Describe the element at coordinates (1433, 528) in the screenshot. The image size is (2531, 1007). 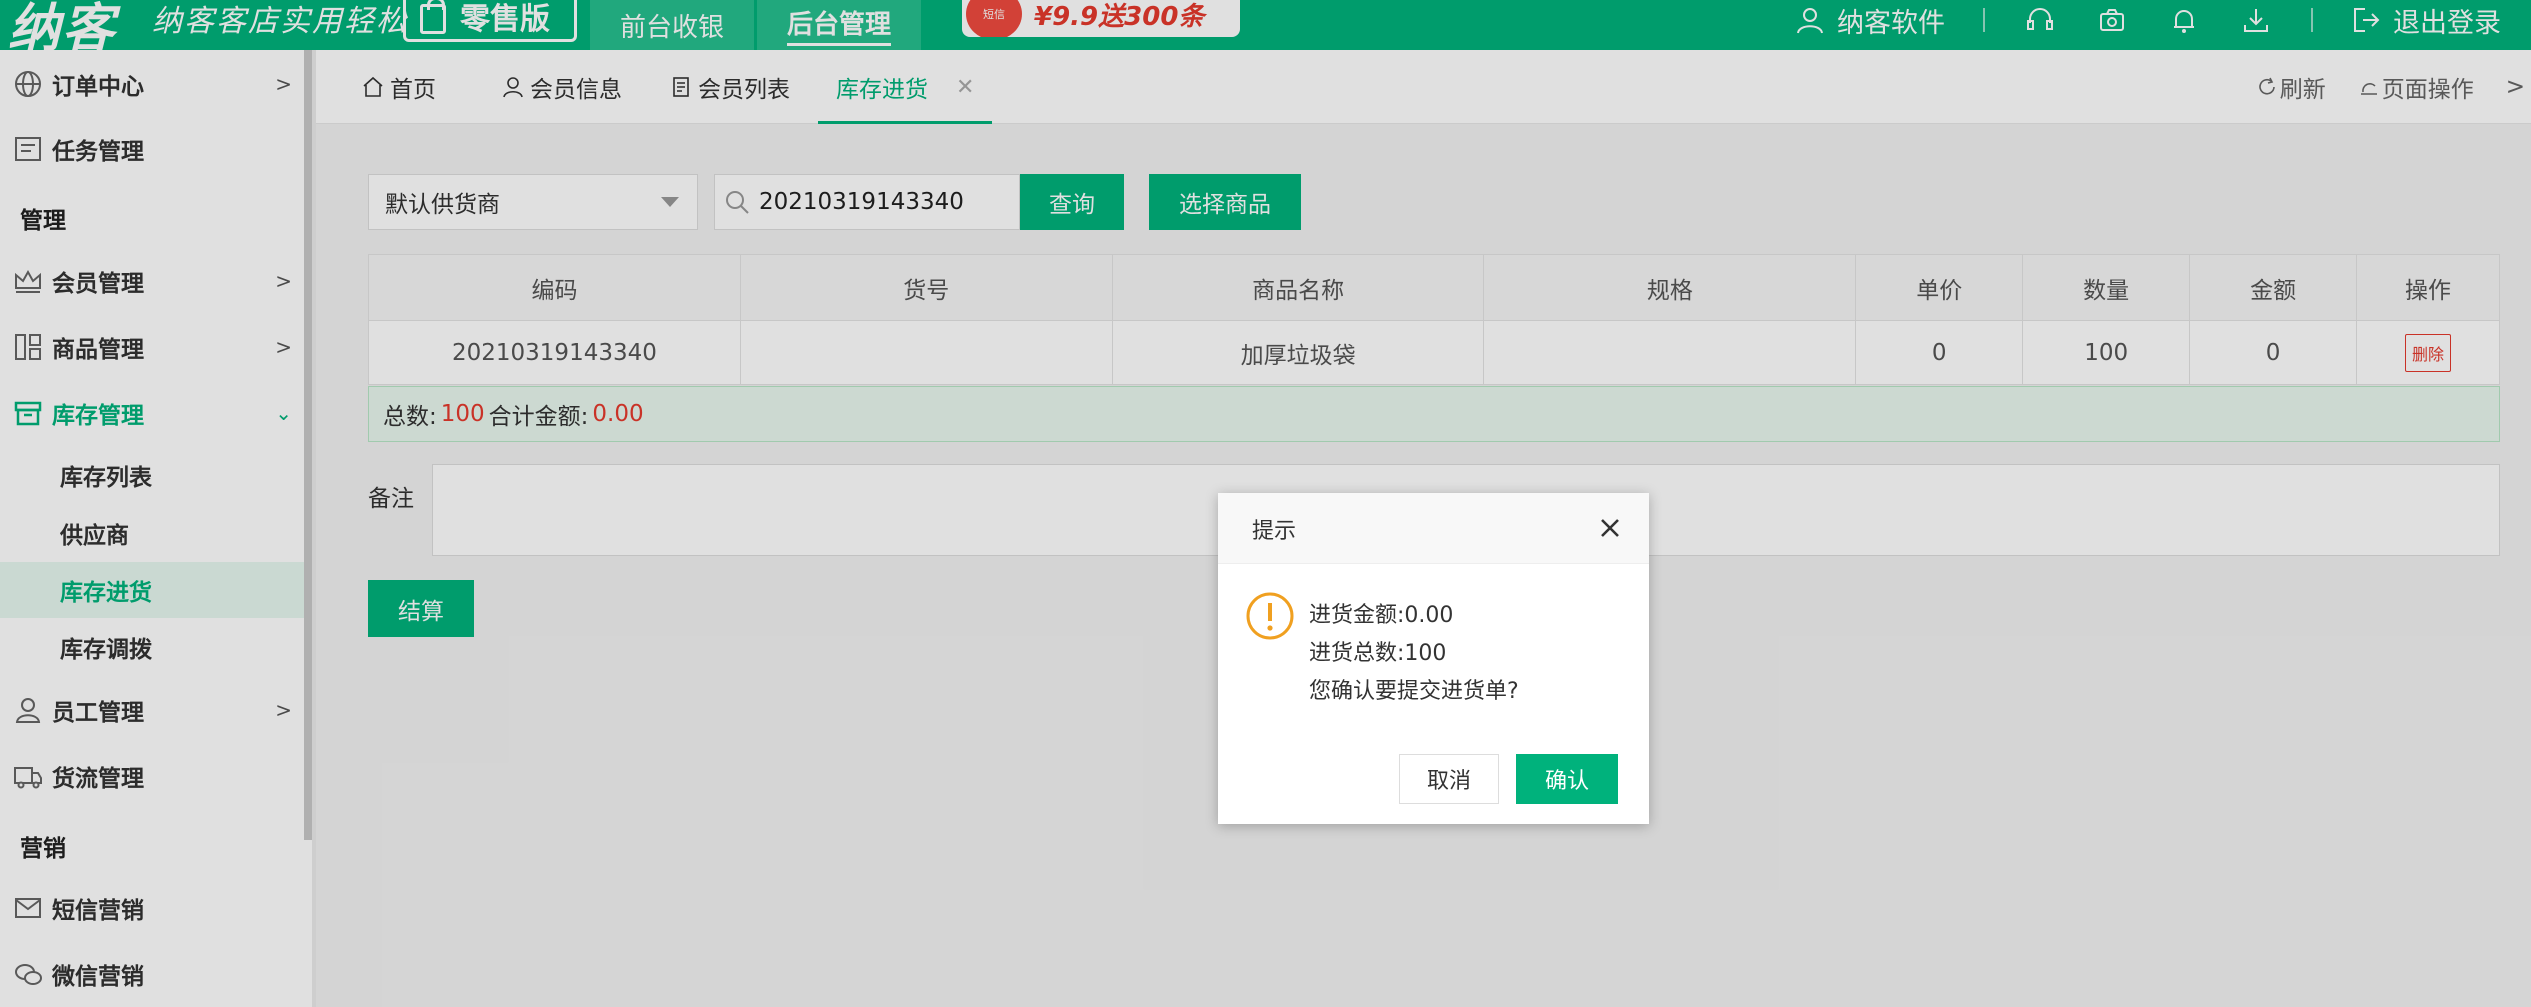
I see `dialog-header: 提示` at that location.